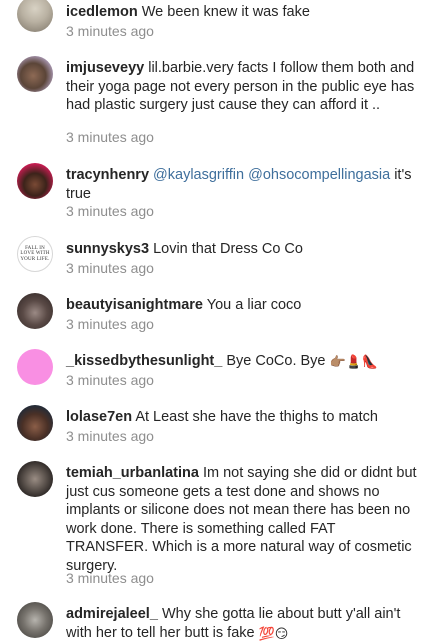 Image resolution: width=429 pixels, height=642 pixels. What do you see at coordinates (112, 614) in the screenshot?
I see `comment-username: admirejaleel_` at bounding box center [112, 614].